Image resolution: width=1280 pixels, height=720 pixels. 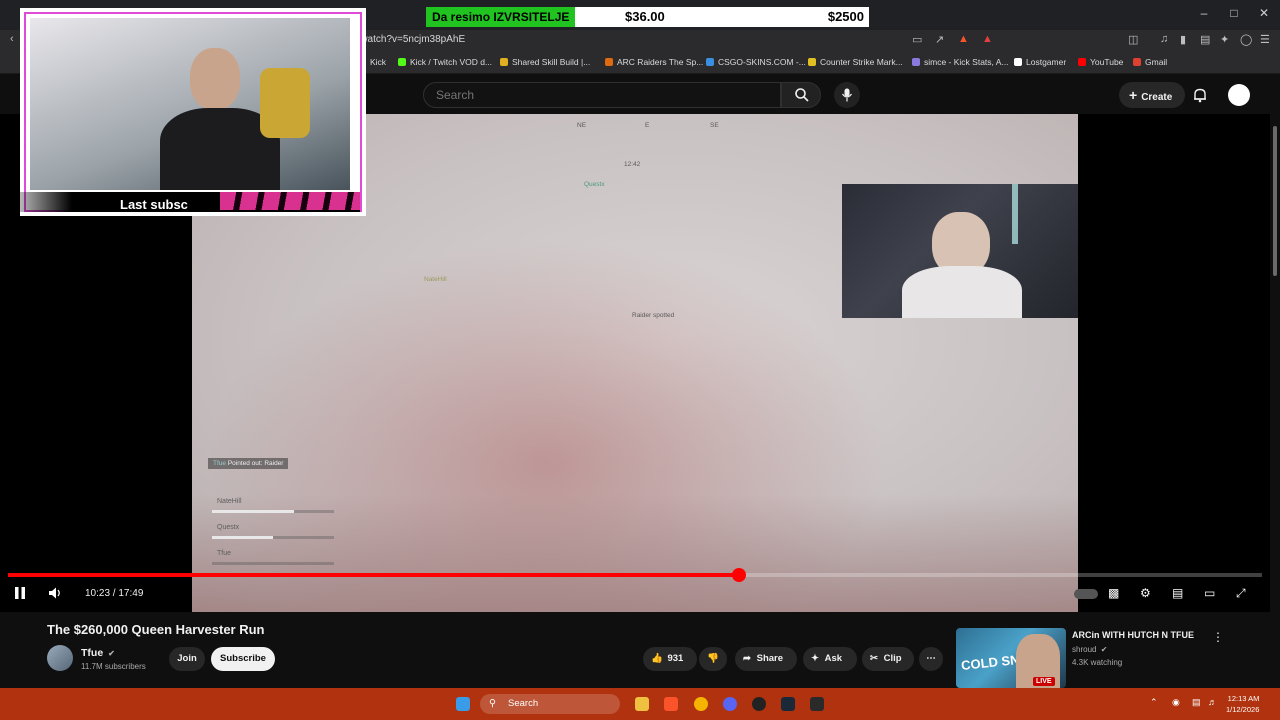 I want to click on notifications-bell-icon, so click(x=1200, y=95).